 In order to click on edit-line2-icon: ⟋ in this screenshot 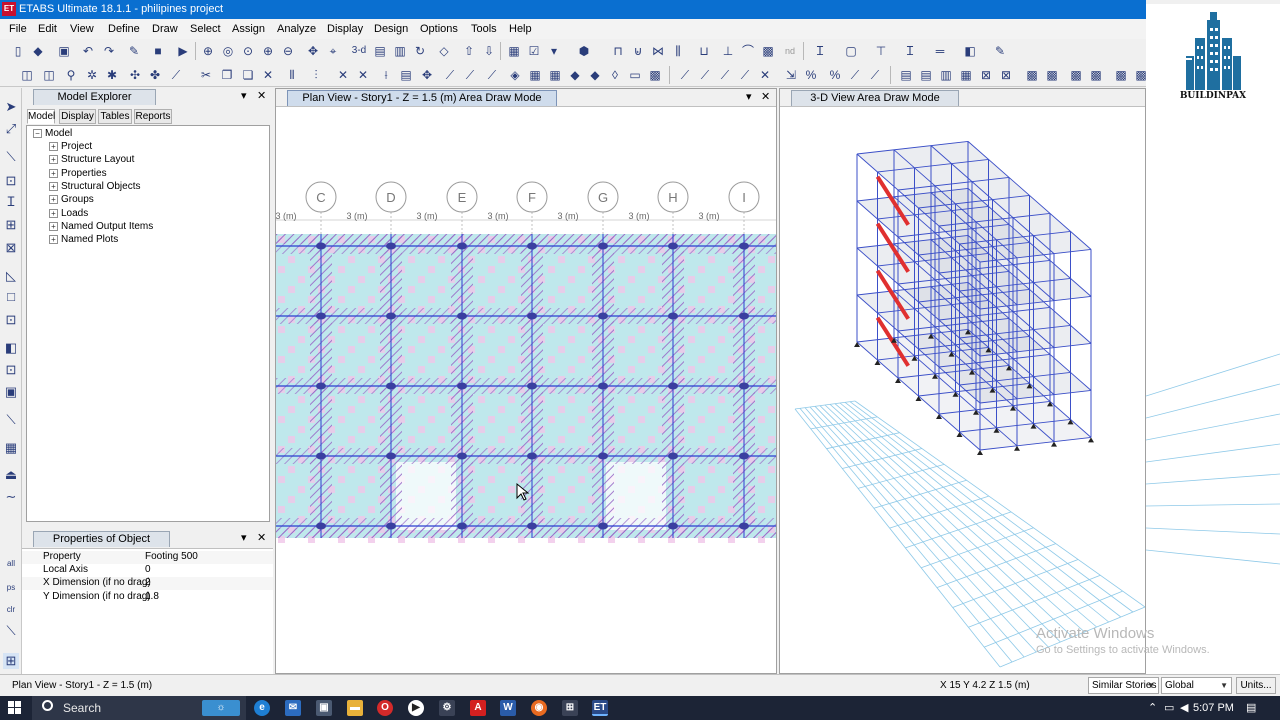, I will do `click(470, 75)`.